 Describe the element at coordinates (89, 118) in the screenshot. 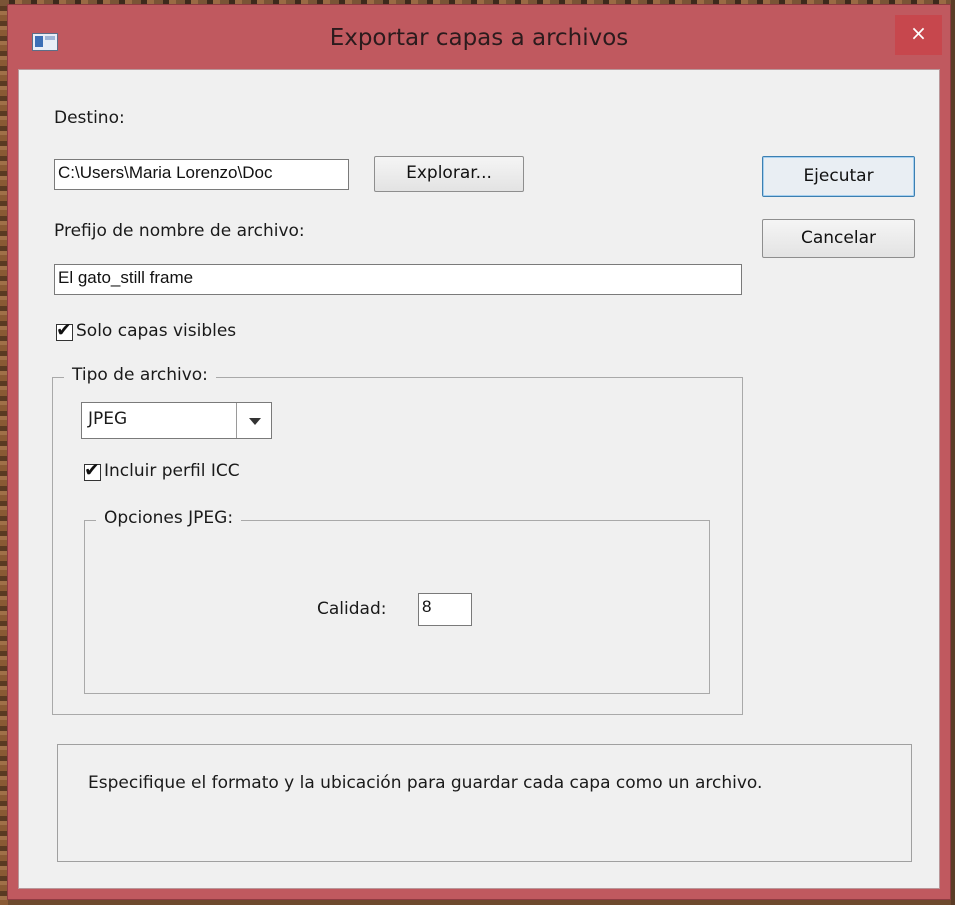

I see `destination-label: Destino:` at that location.